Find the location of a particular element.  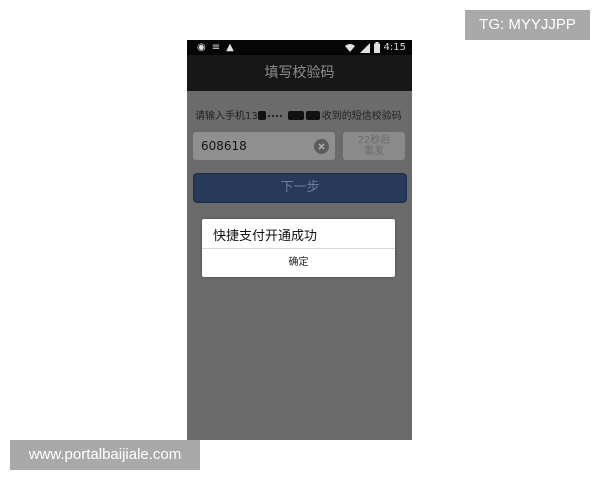

resend-label: 22秒后重发 is located at coordinates (374, 146).